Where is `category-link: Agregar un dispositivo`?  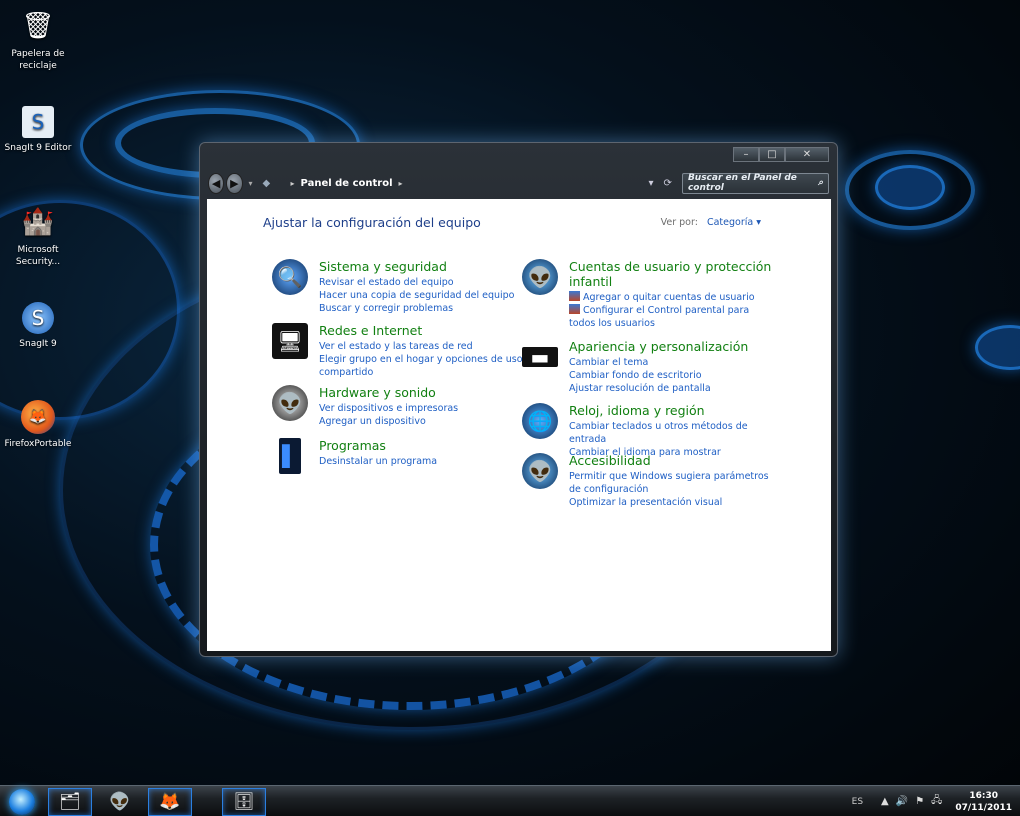
category-link: Agregar un dispositivo is located at coordinates (425, 421).